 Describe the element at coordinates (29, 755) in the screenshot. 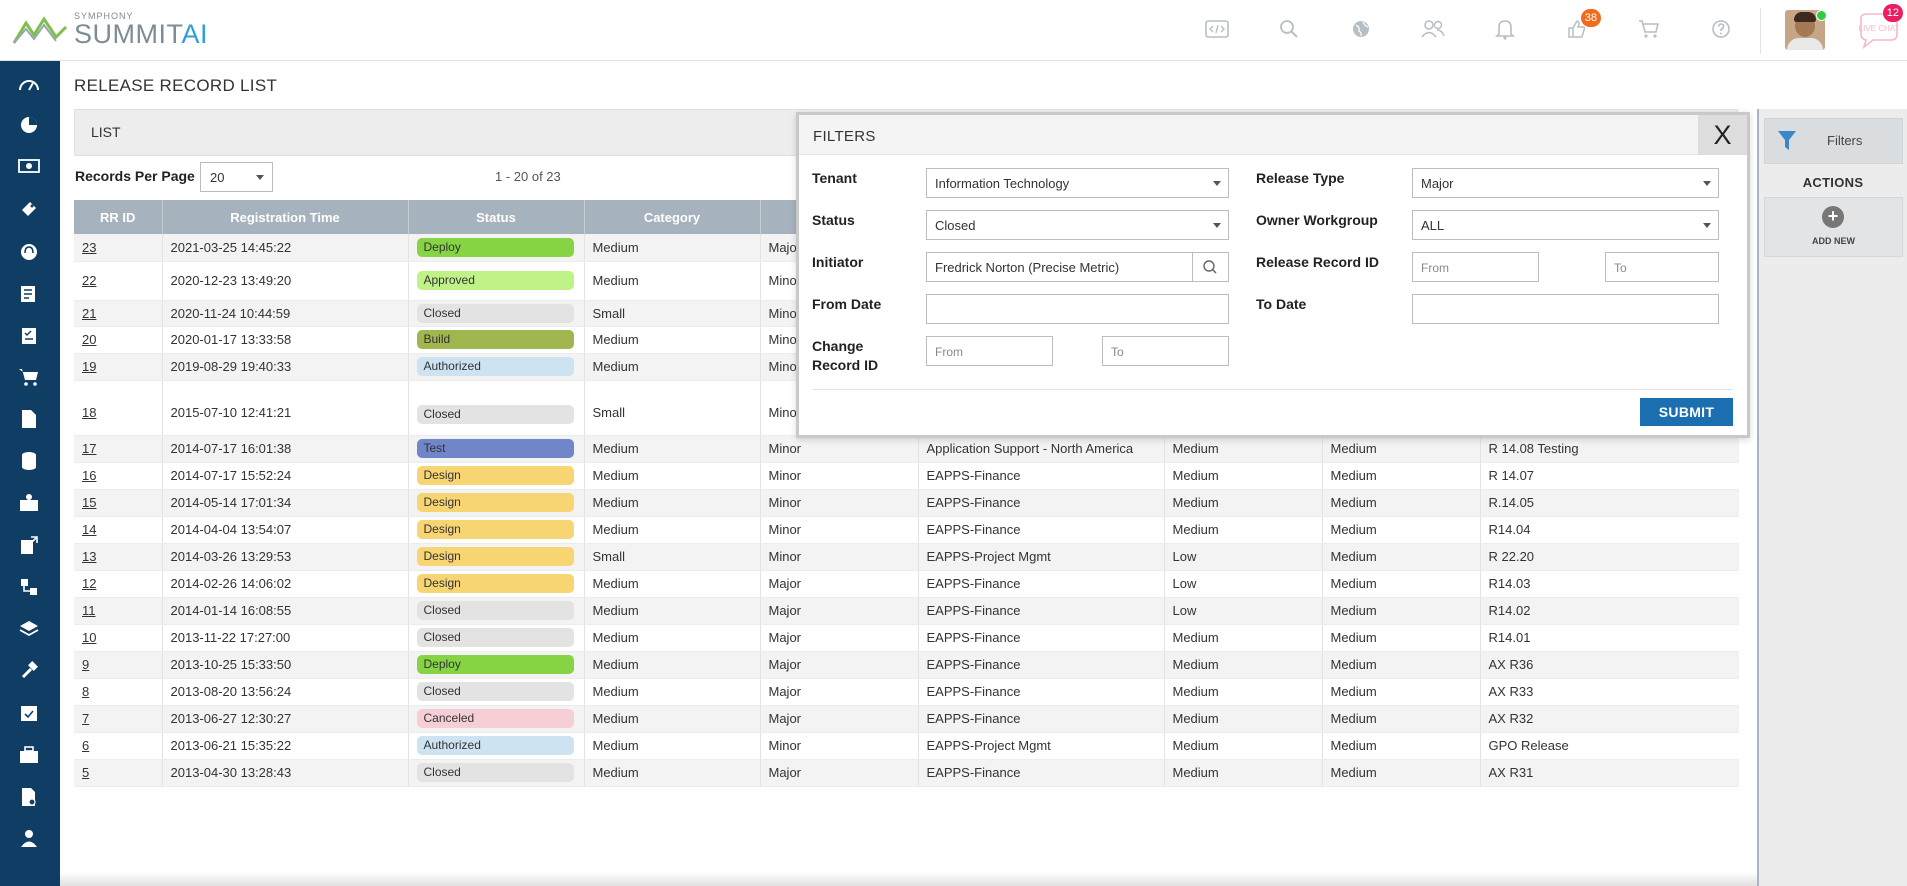

I see `toolbox-icon` at that location.